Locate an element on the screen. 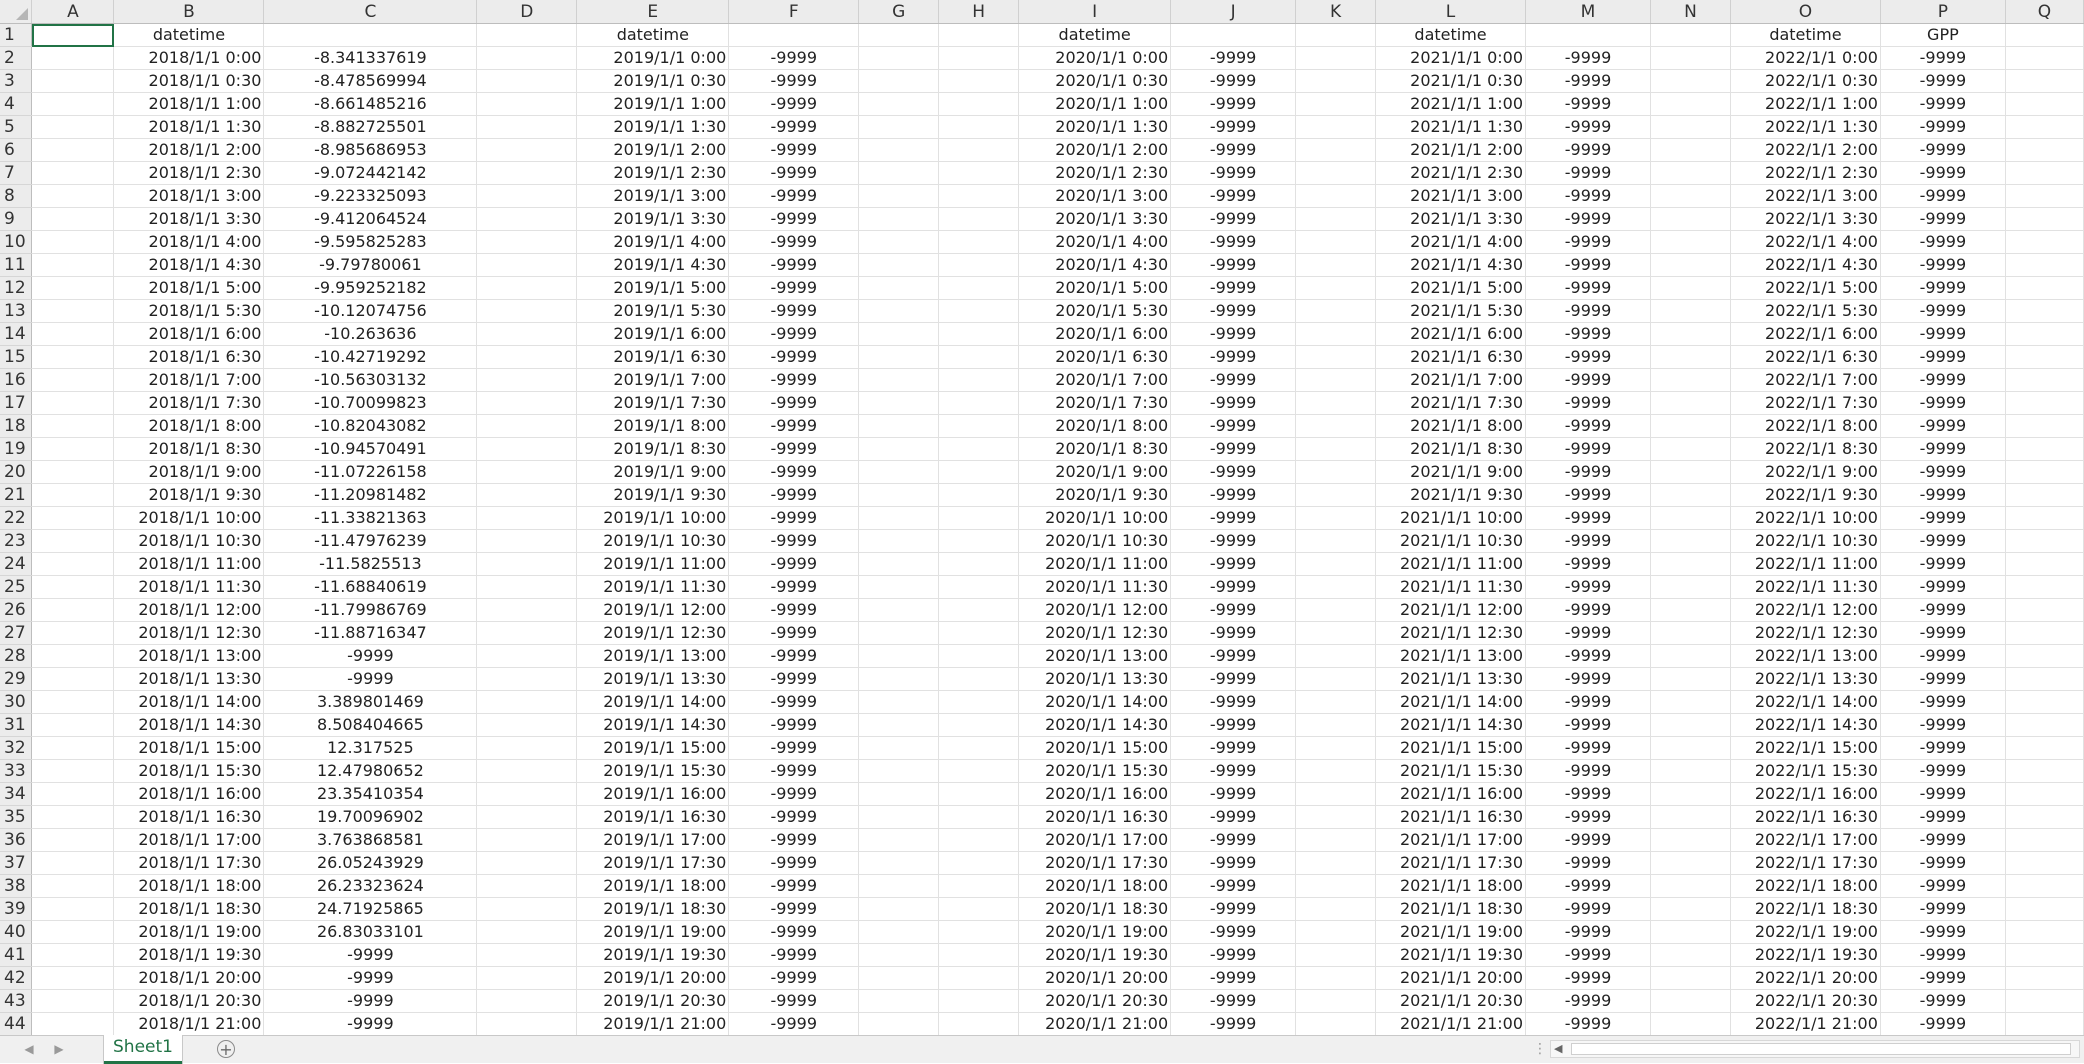 The image size is (2084, 1064). cell-c43: -9999 is located at coordinates (370, 1001).